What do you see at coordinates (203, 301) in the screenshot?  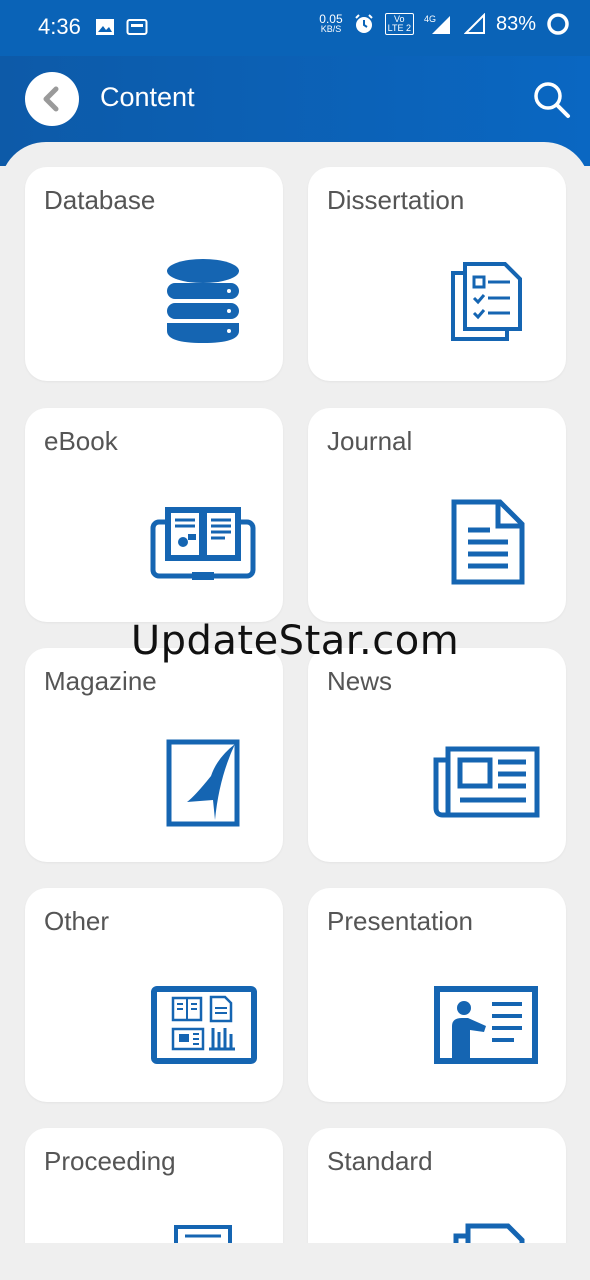 I see `database-icon` at bounding box center [203, 301].